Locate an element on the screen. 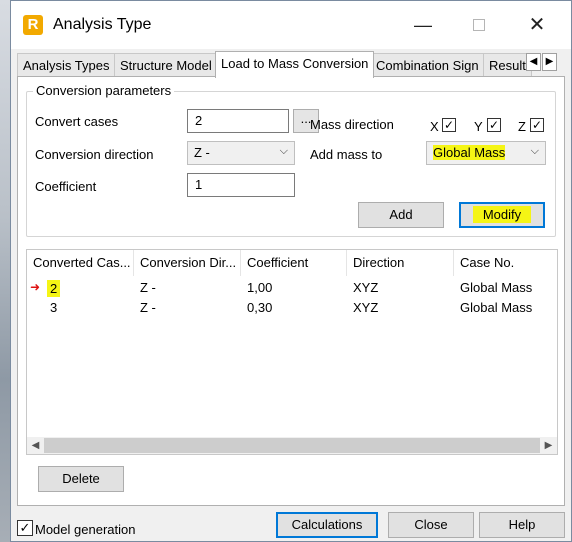 The image size is (572, 542). tab-load-to-mass-conversion: Load to Mass Conversion is located at coordinates (295, 64).